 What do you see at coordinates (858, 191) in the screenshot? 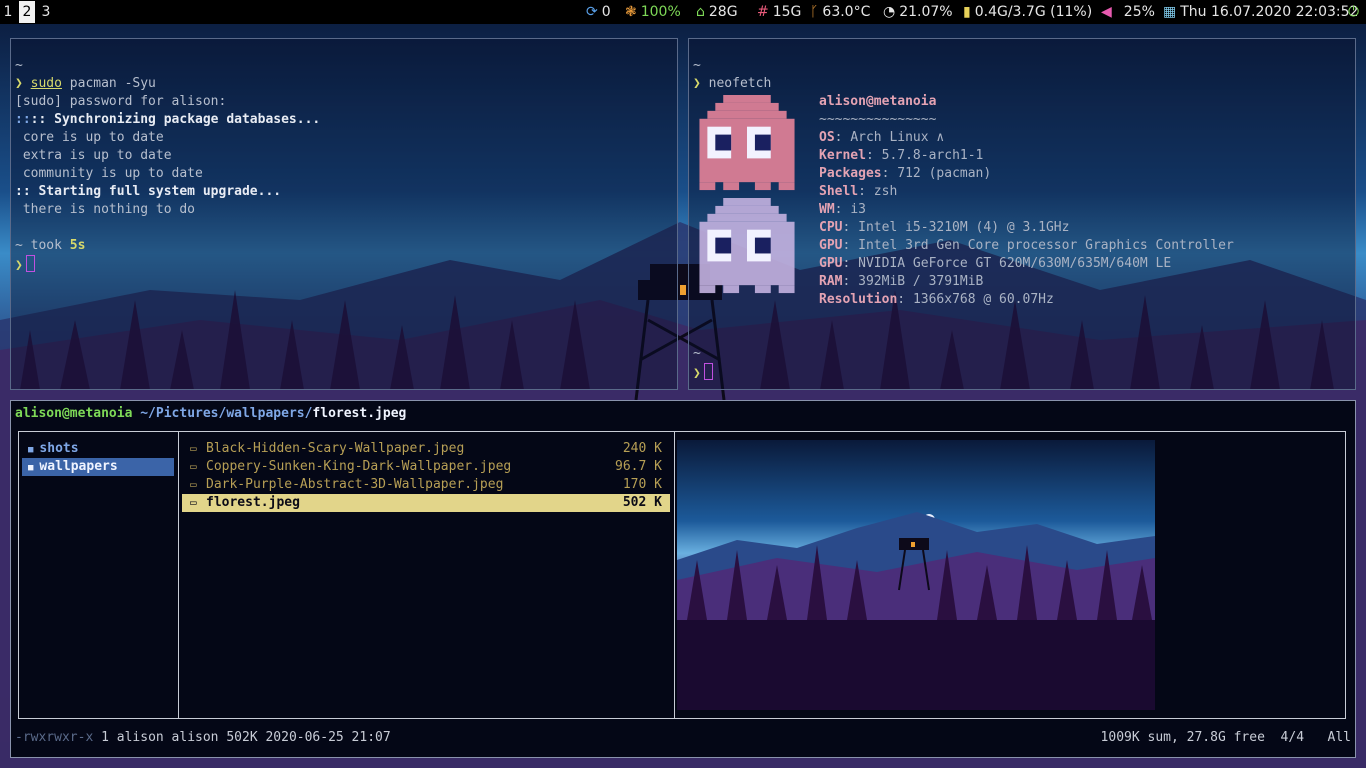
I see `neofetch-info-shell: Shell: zsh` at bounding box center [858, 191].